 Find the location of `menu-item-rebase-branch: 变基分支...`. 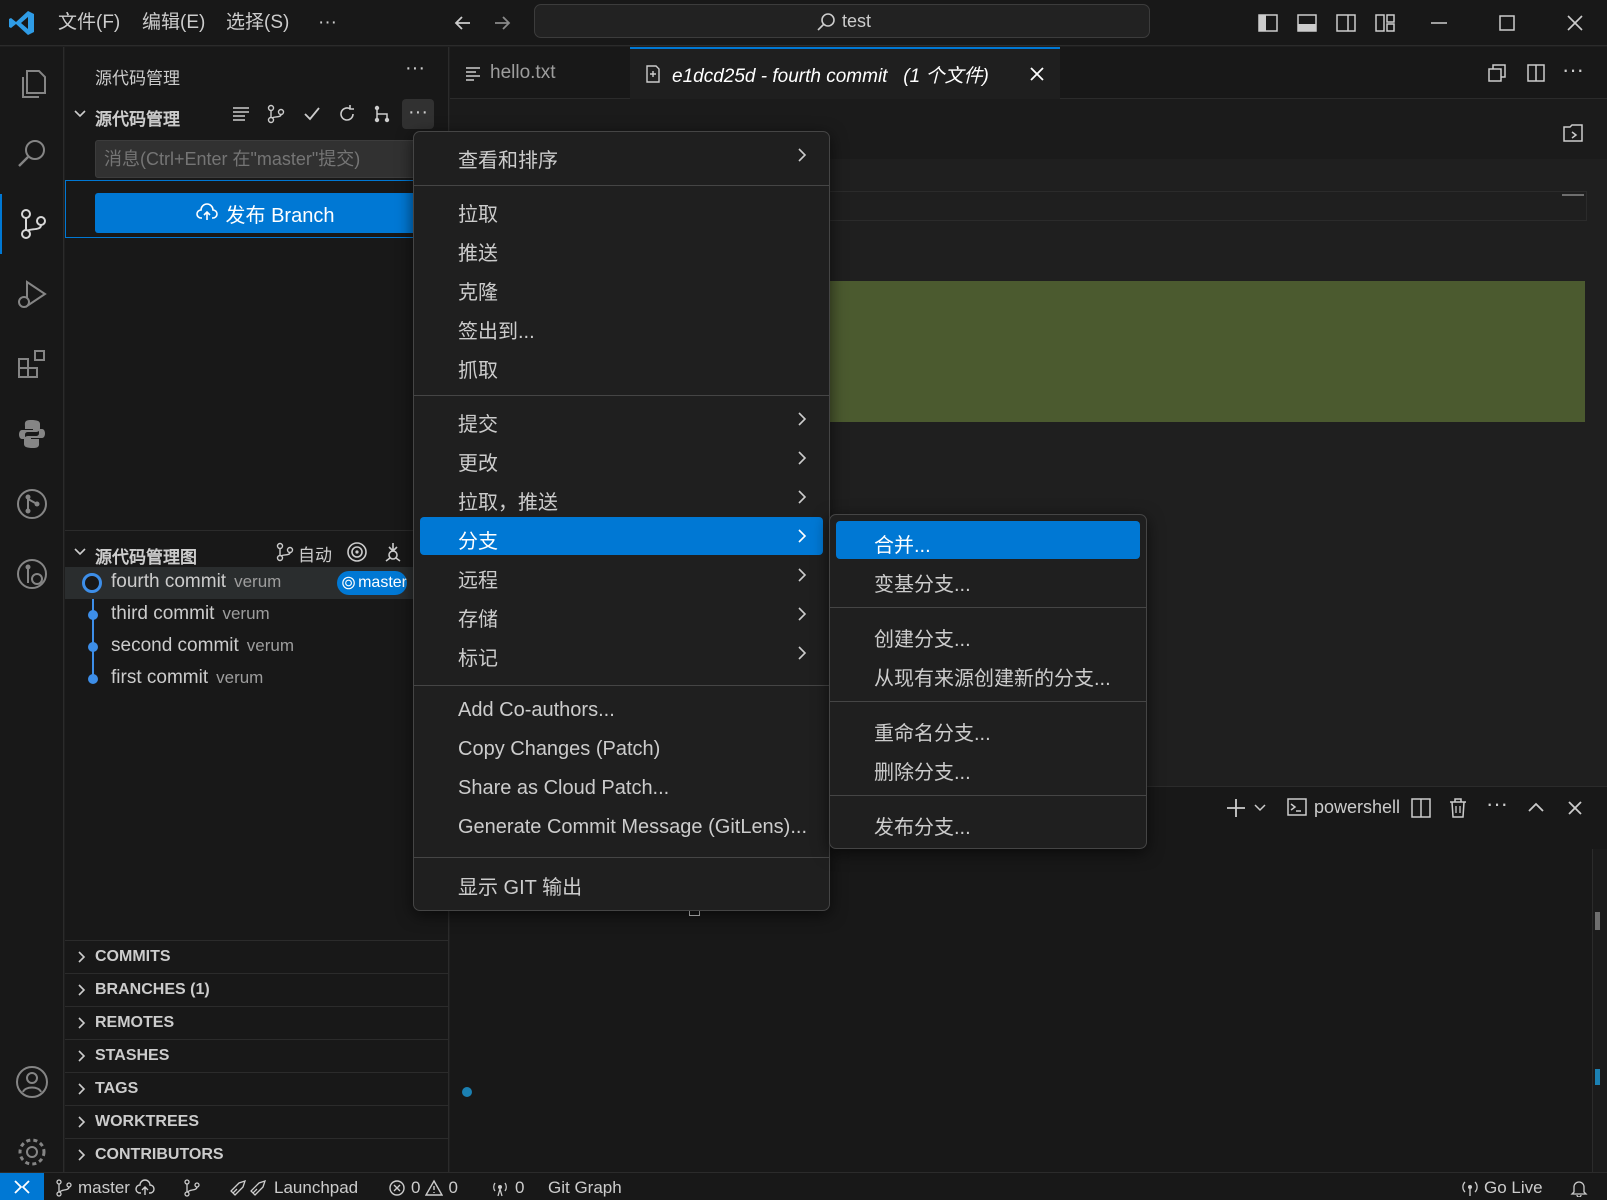

menu-item-rebase-branch: 变基分支... is located at coordinates (988, 579).